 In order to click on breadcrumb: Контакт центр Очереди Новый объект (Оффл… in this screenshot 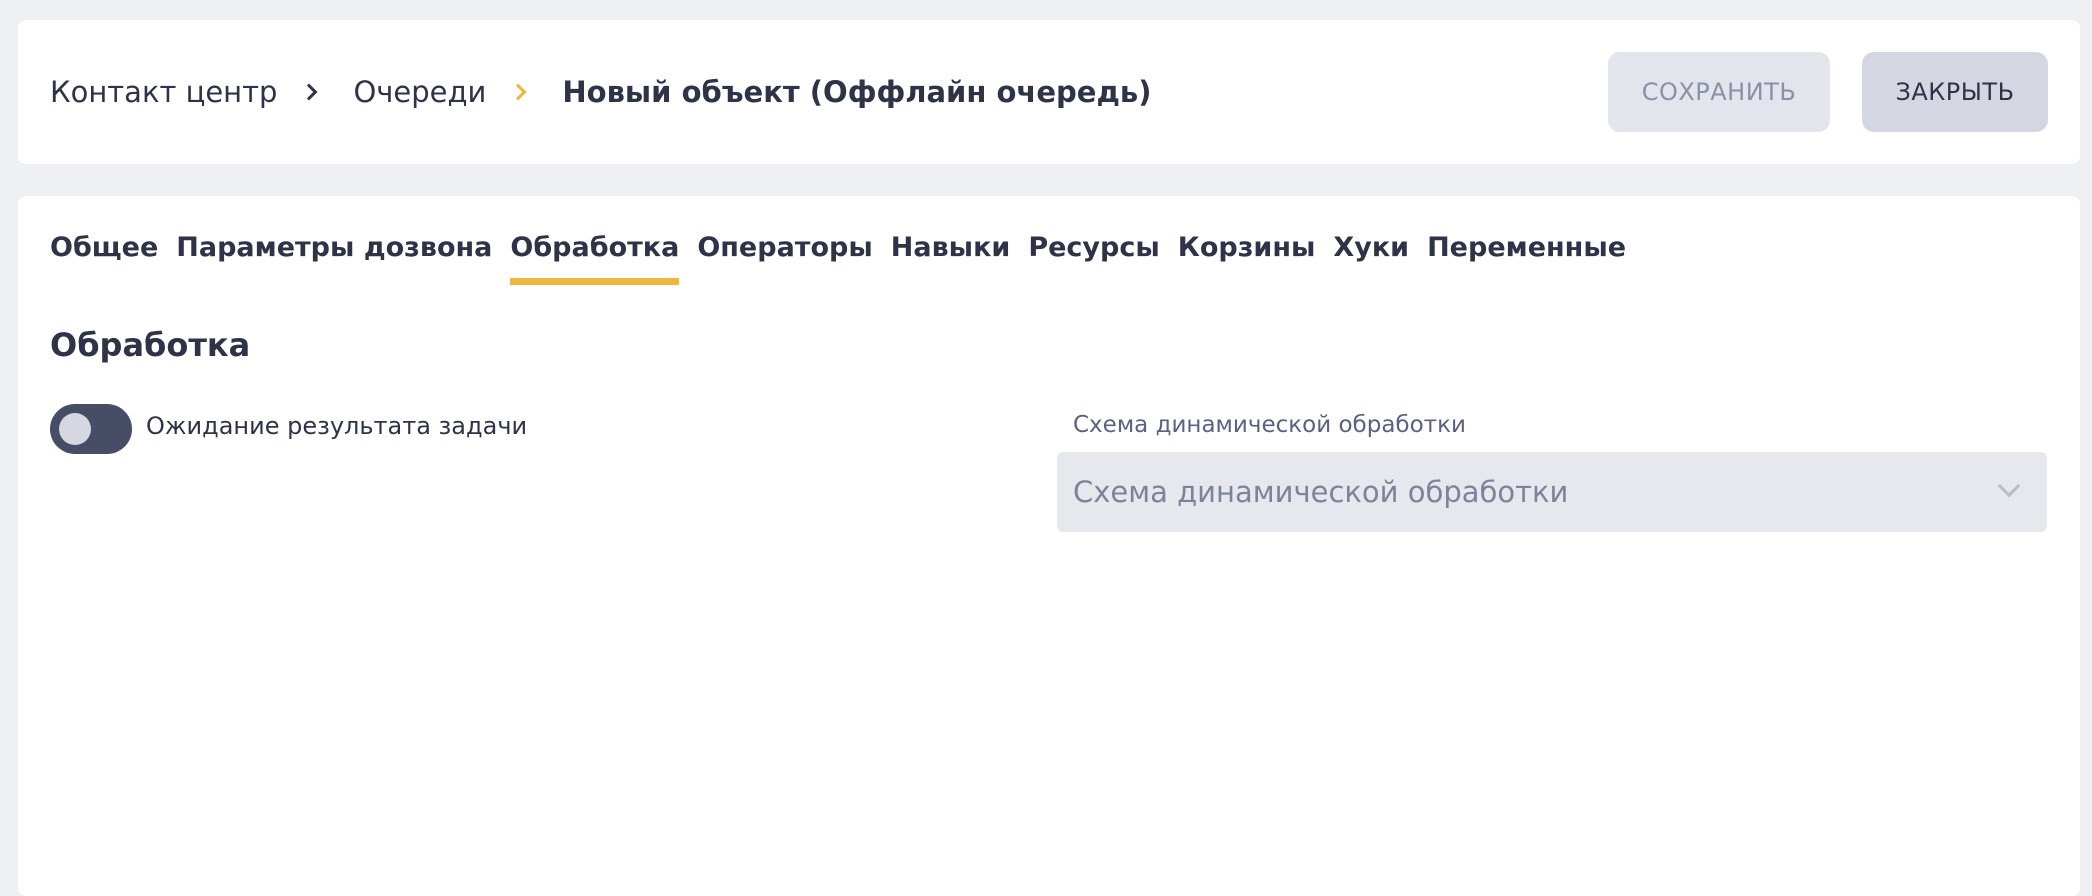, I will do `click(600, 92)`.